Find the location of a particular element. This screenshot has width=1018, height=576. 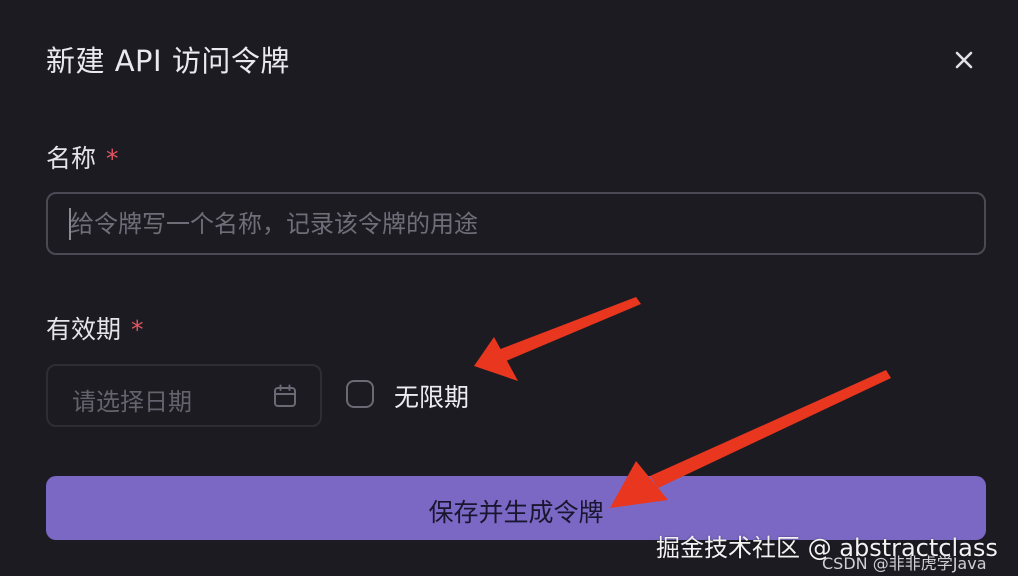

dialog-title: 新建 API 访问令牌 is located at coordinates (168, 61).